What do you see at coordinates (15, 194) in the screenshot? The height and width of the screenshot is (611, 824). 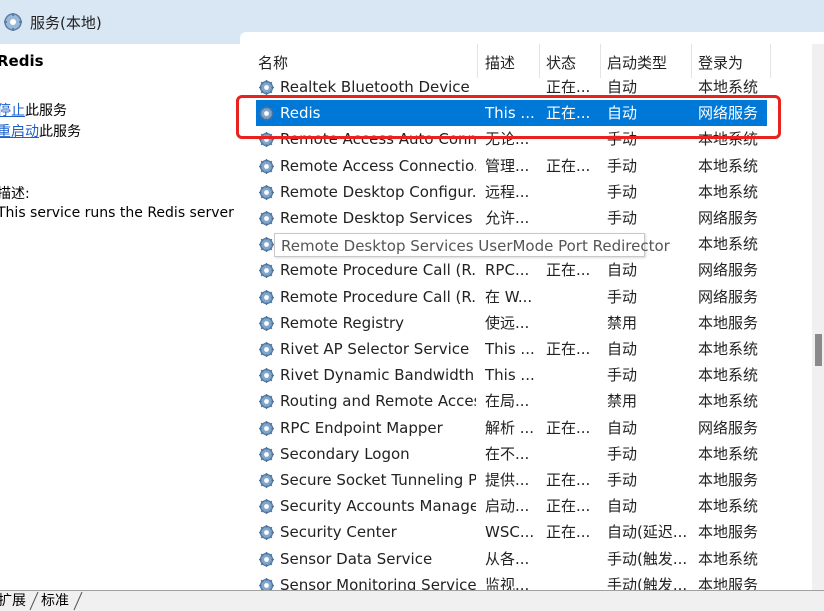 I see `description-label: 描述:` at bounding box center [15, 194].